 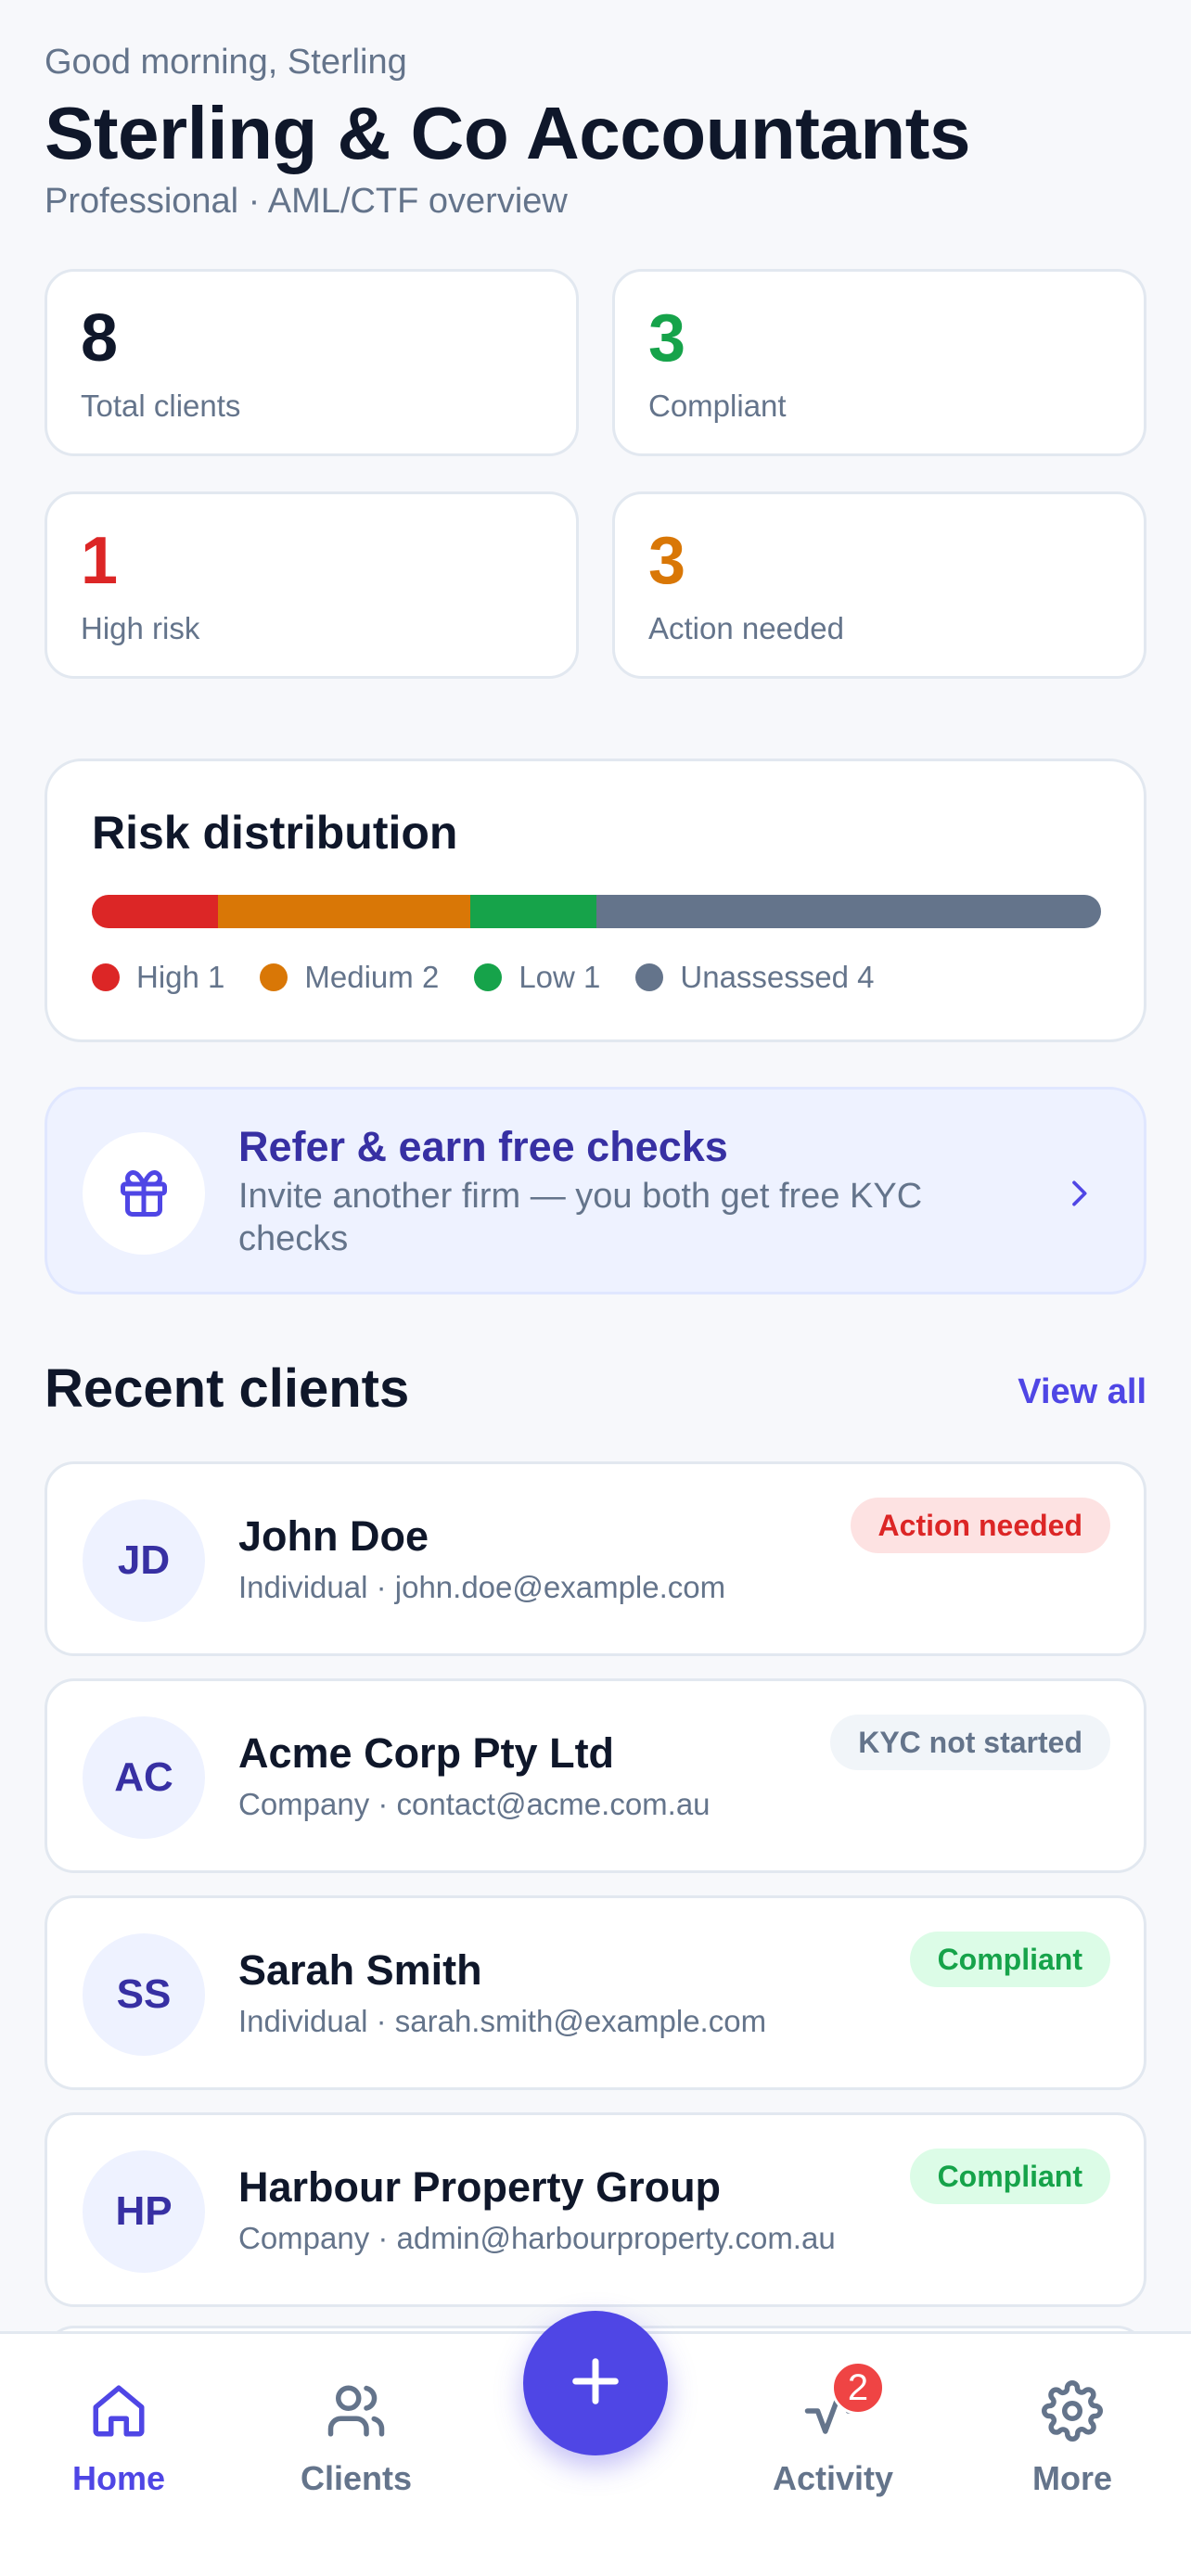 What do you see at coordinates (228, 1388) in the screenshot?
I see `recent-clients-title: Recent clients` at bounding box center [228, 1388].